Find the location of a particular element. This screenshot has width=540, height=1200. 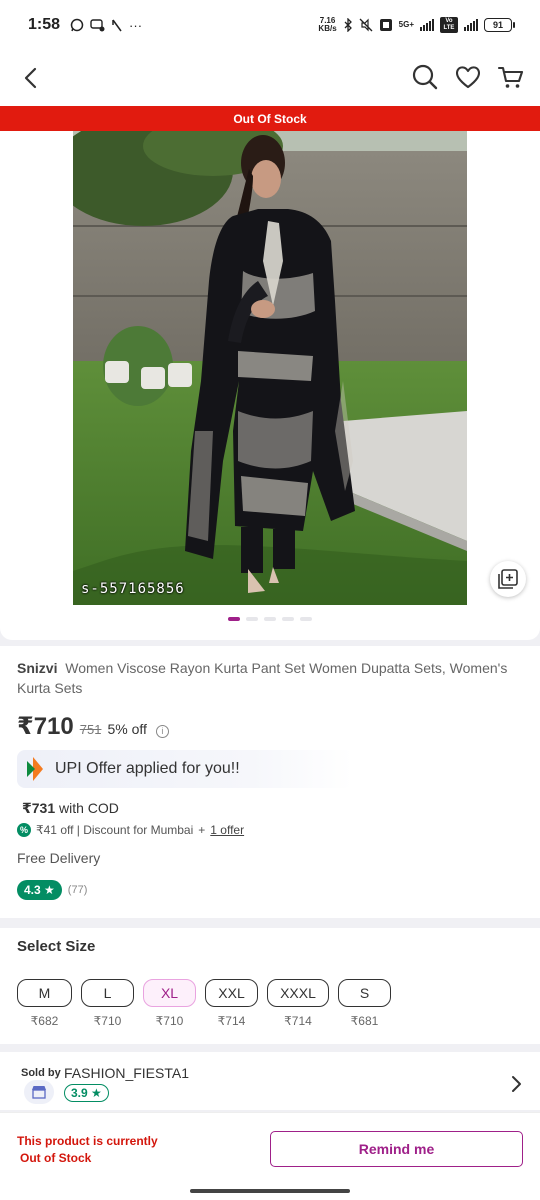

size-option: L ₹710 is located at coordinates (107, 1003).